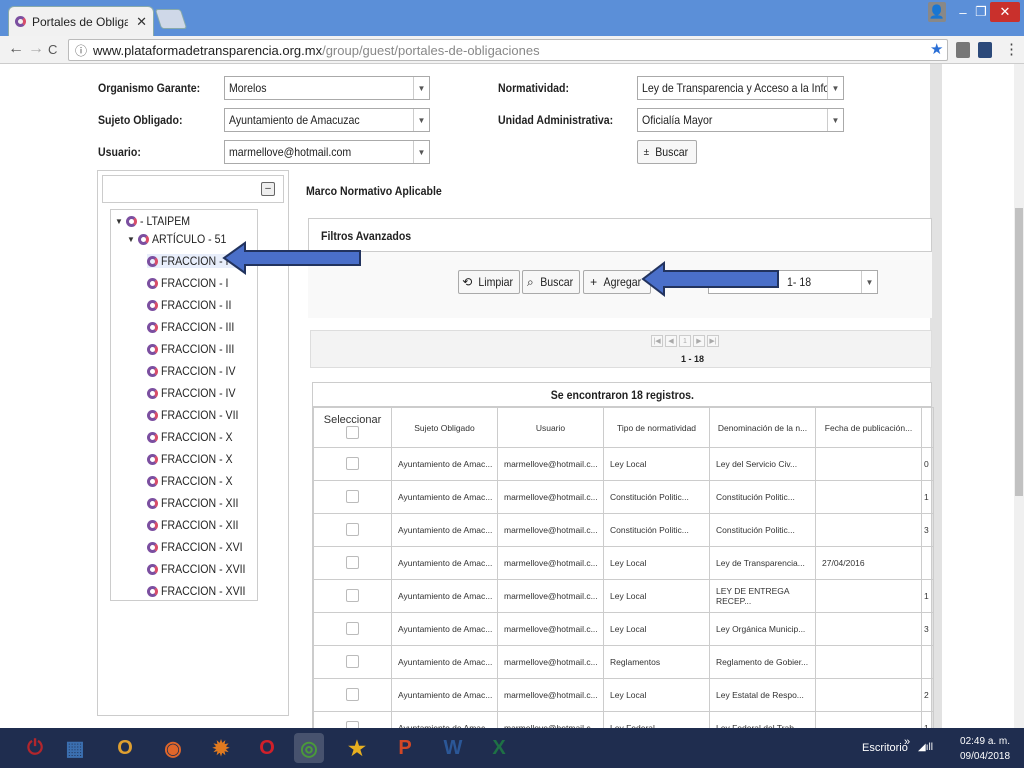  What do you see at coordinates (981, 12) in the screenshot?
I see `restore-button: ❐` at bounding box center [981, 12].